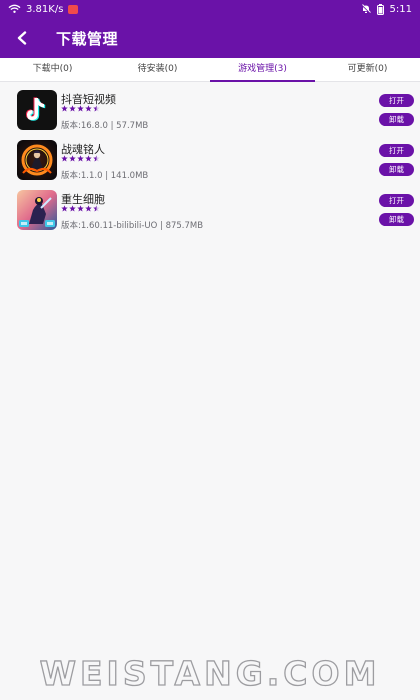 The height and width of the screenshot is (700, 420). What do you see at coordinates (210, 38) in the screenshot?
I see `app-header: 下载管理` at bounding box center [210, 38].